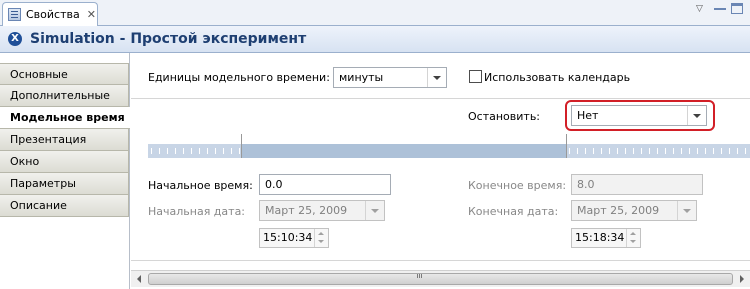  I want to click on start-date-select: Март 25, 2009, so click(322, 210).